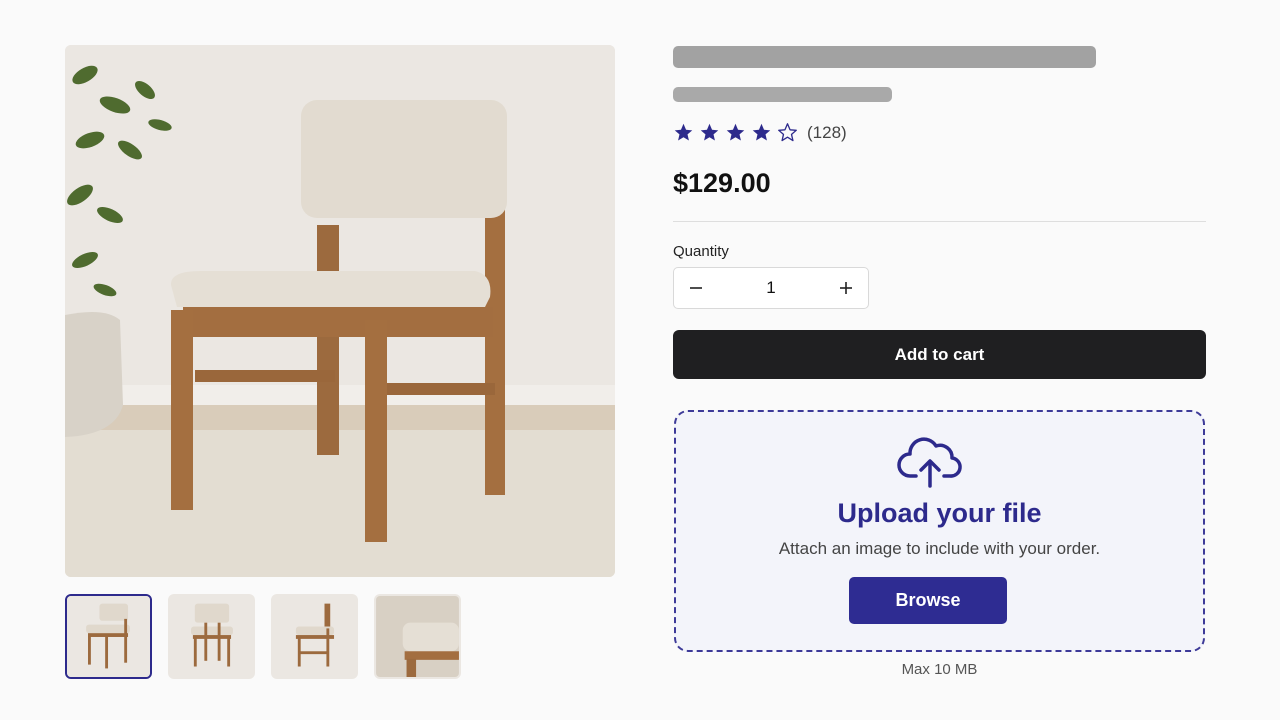 This screenshot has height=720, width=1280. I want to click on product-title-skeleton, so click(884, 57).